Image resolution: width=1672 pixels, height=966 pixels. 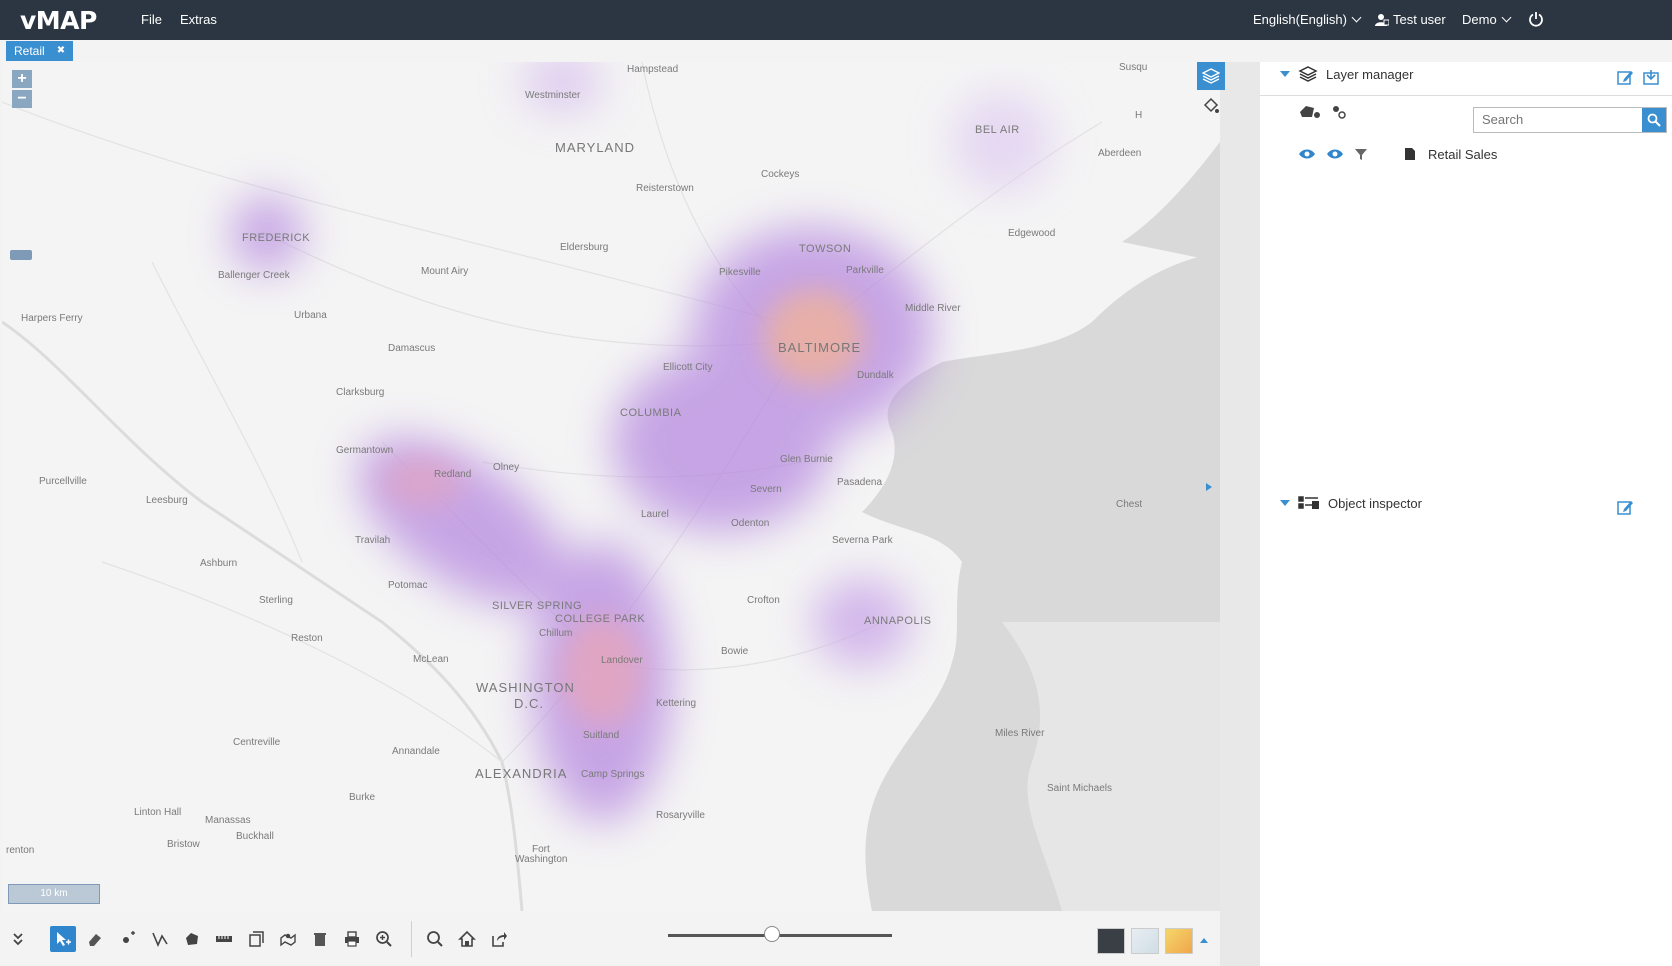 I want to click on zoom-control: + −, so click(x=22, y=89).